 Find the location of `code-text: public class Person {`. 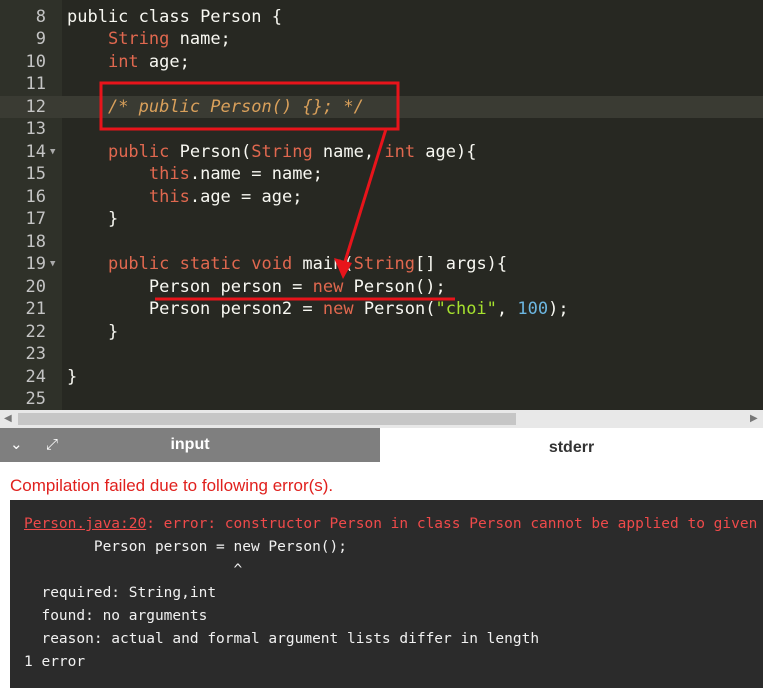

code-text: public class Person { is located at coordinates (174, 17).